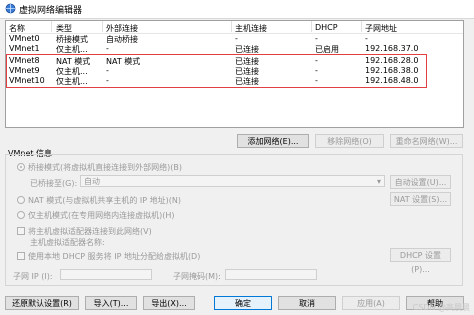 The width and height of the screenshot is (474, 315). I want to click on cell-dhcp: -, so click(316, 38).